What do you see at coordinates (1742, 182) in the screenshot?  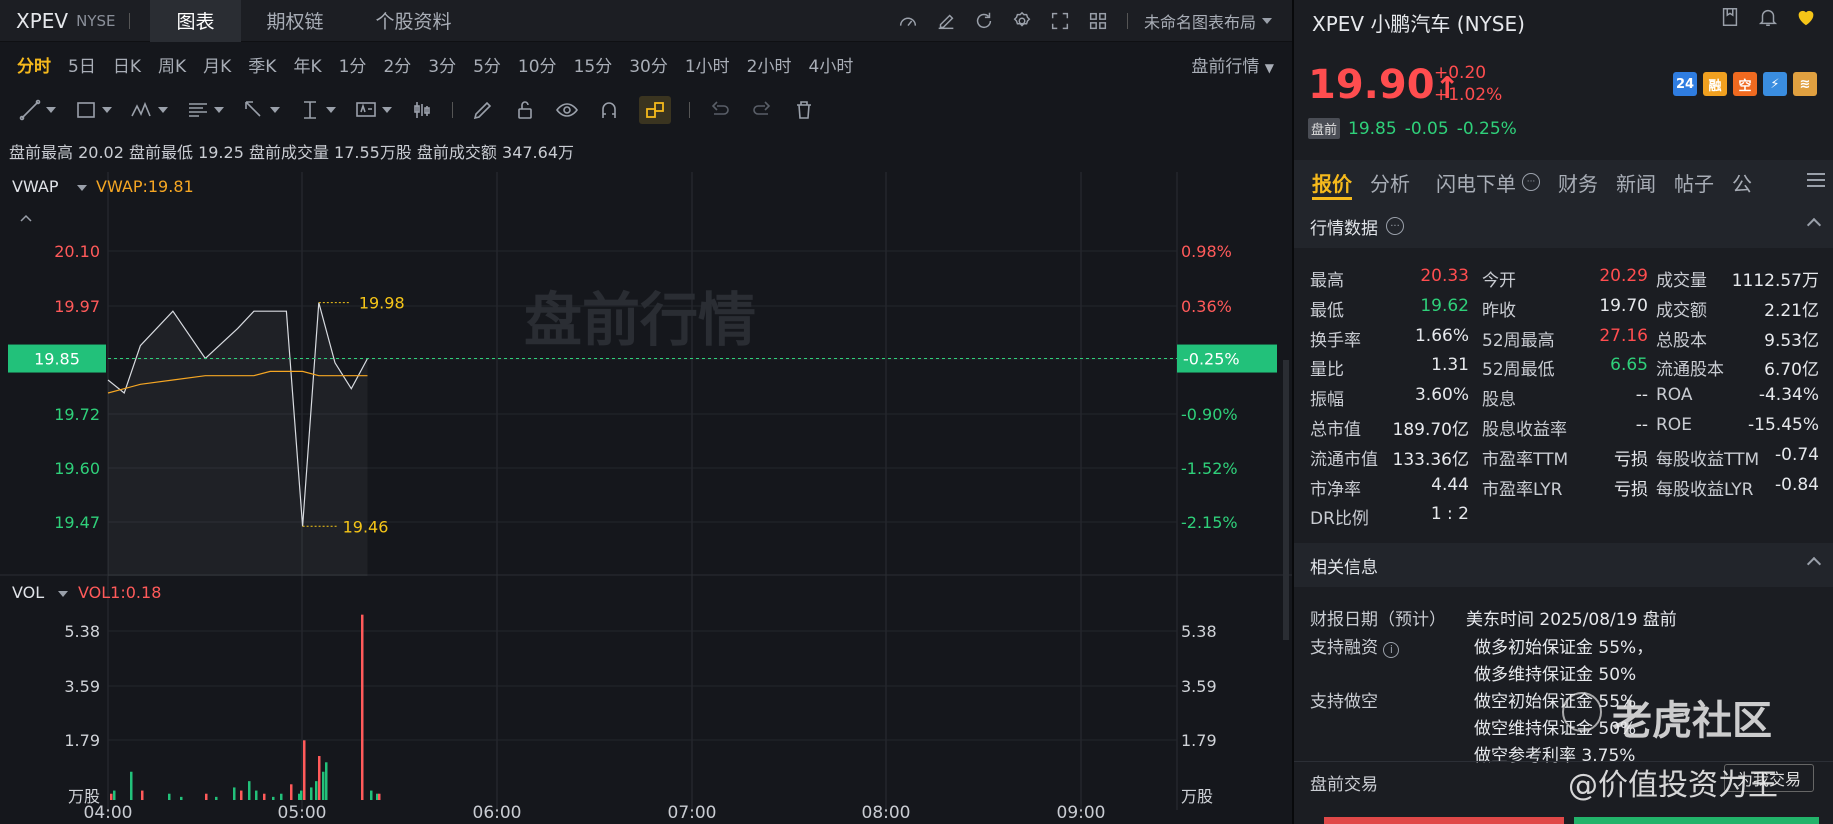 I see `quote-tab-6: 公` at bounding box center [1742, 182].